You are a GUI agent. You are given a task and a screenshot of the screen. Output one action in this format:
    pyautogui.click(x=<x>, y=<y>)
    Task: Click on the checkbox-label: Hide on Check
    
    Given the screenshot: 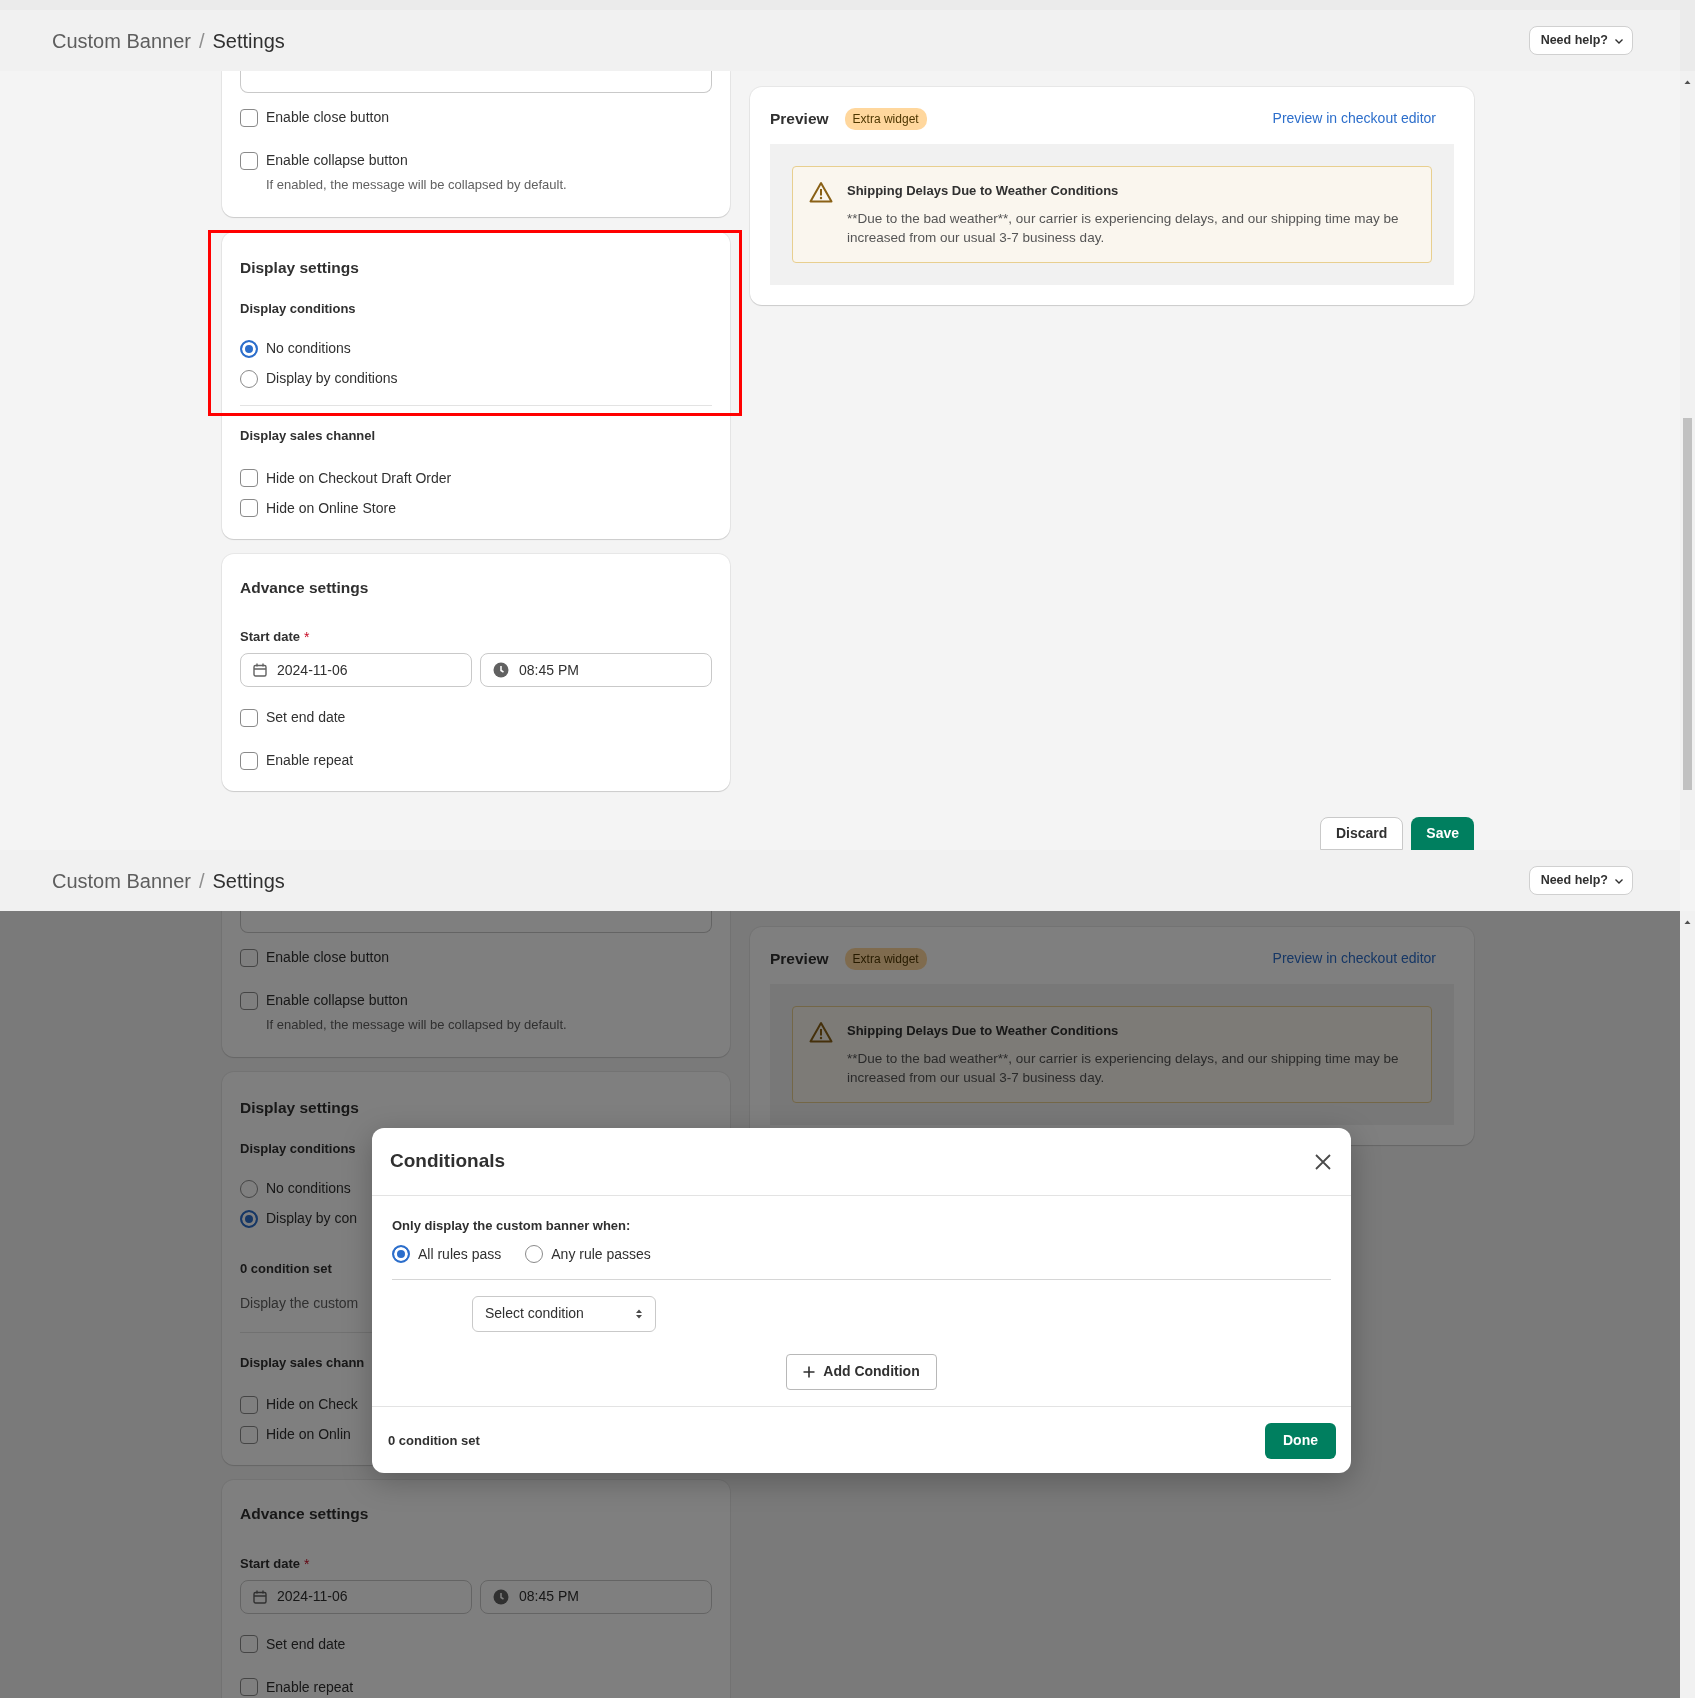 What is the action you would take?
    pyautogui.click(x=312, y=1405)
    